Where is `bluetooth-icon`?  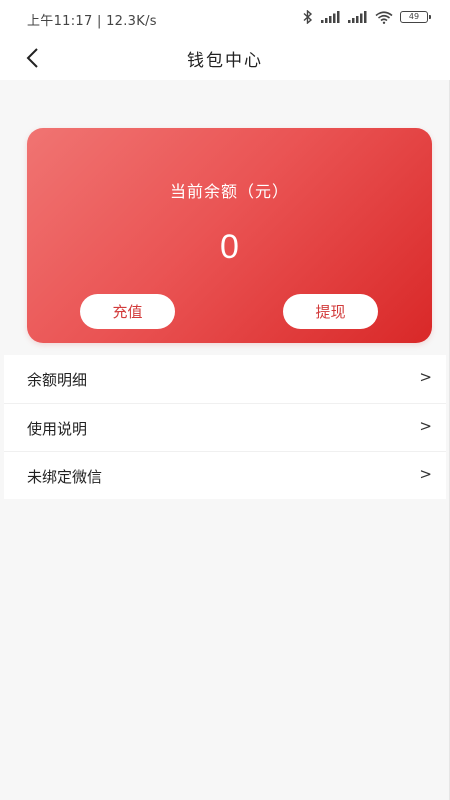
bluetooth-icon is located at coordinates (308, 17).